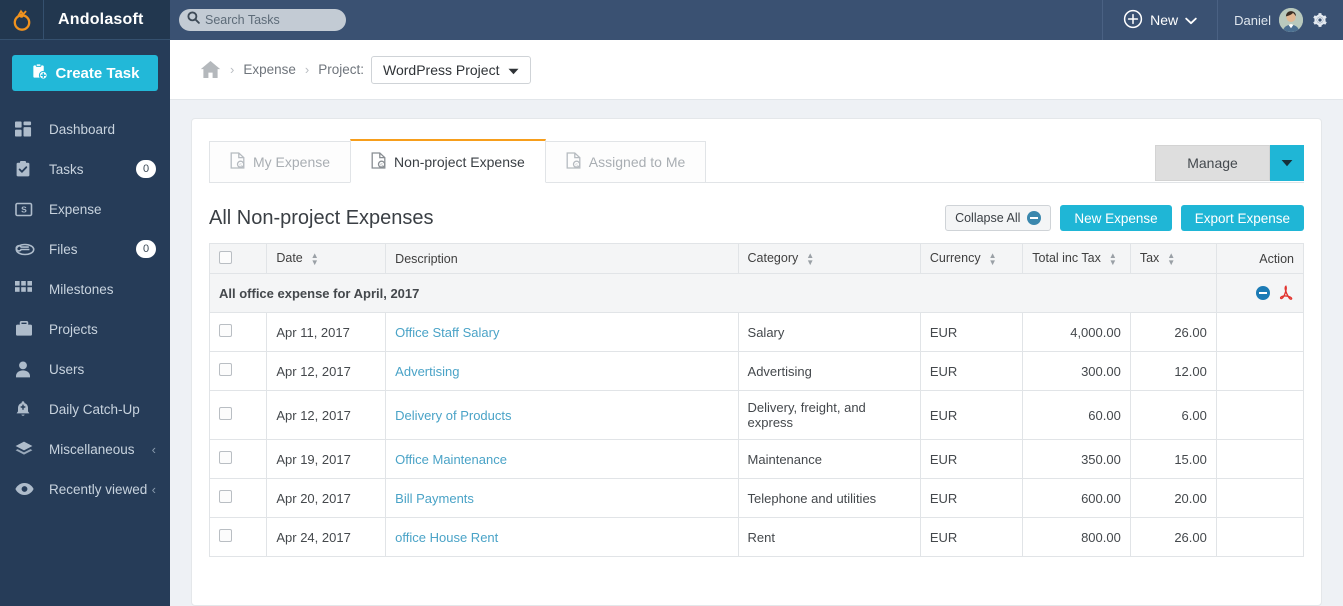  Describe the element at coordinates (326, 258) in the screenshot. I see `column-date: Date ▲ ▼` at that location.